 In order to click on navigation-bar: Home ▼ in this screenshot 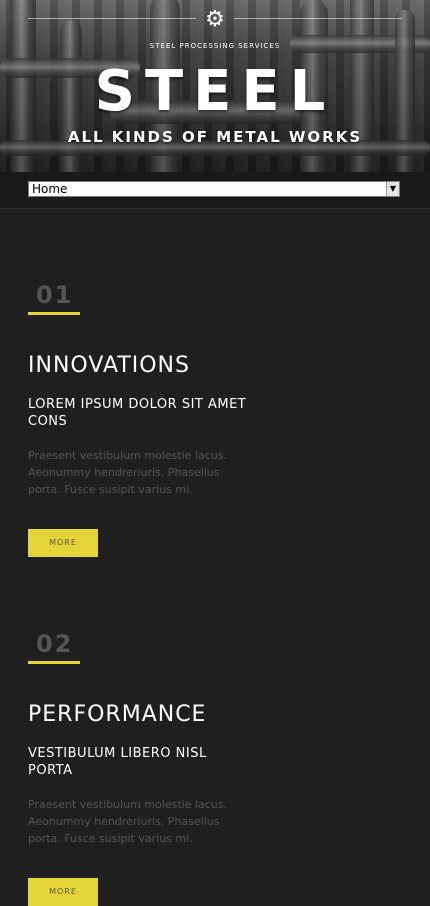, I will do `click(215, 190)`.